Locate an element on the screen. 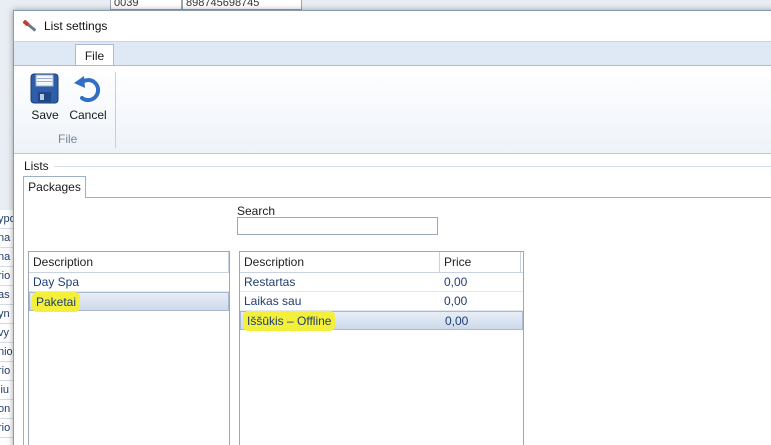 This screenshot has width=771, height=445. background-cell: 0039 is located at coordinates (146, 5).